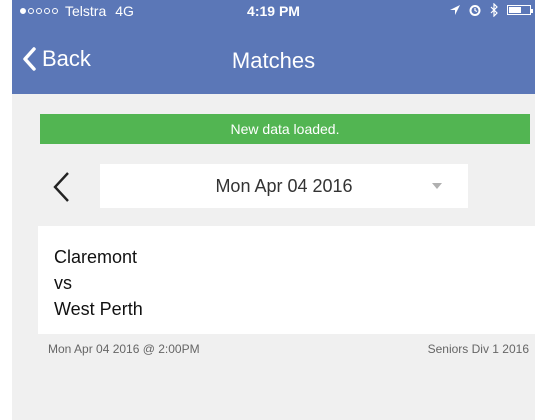 This screenshot has width=535, height=420. Describe the element at coordinates (520, 10) in the screenshot. I see `battery-icon` at that location.